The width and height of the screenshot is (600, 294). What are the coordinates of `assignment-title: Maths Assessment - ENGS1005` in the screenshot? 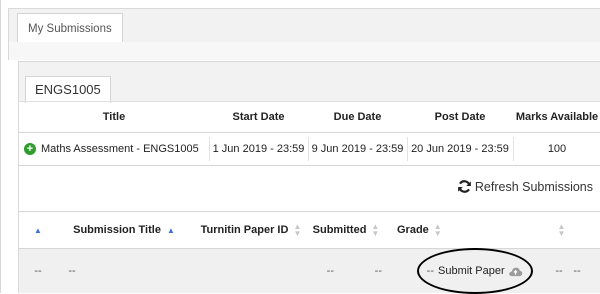 It's located at (120, 149).